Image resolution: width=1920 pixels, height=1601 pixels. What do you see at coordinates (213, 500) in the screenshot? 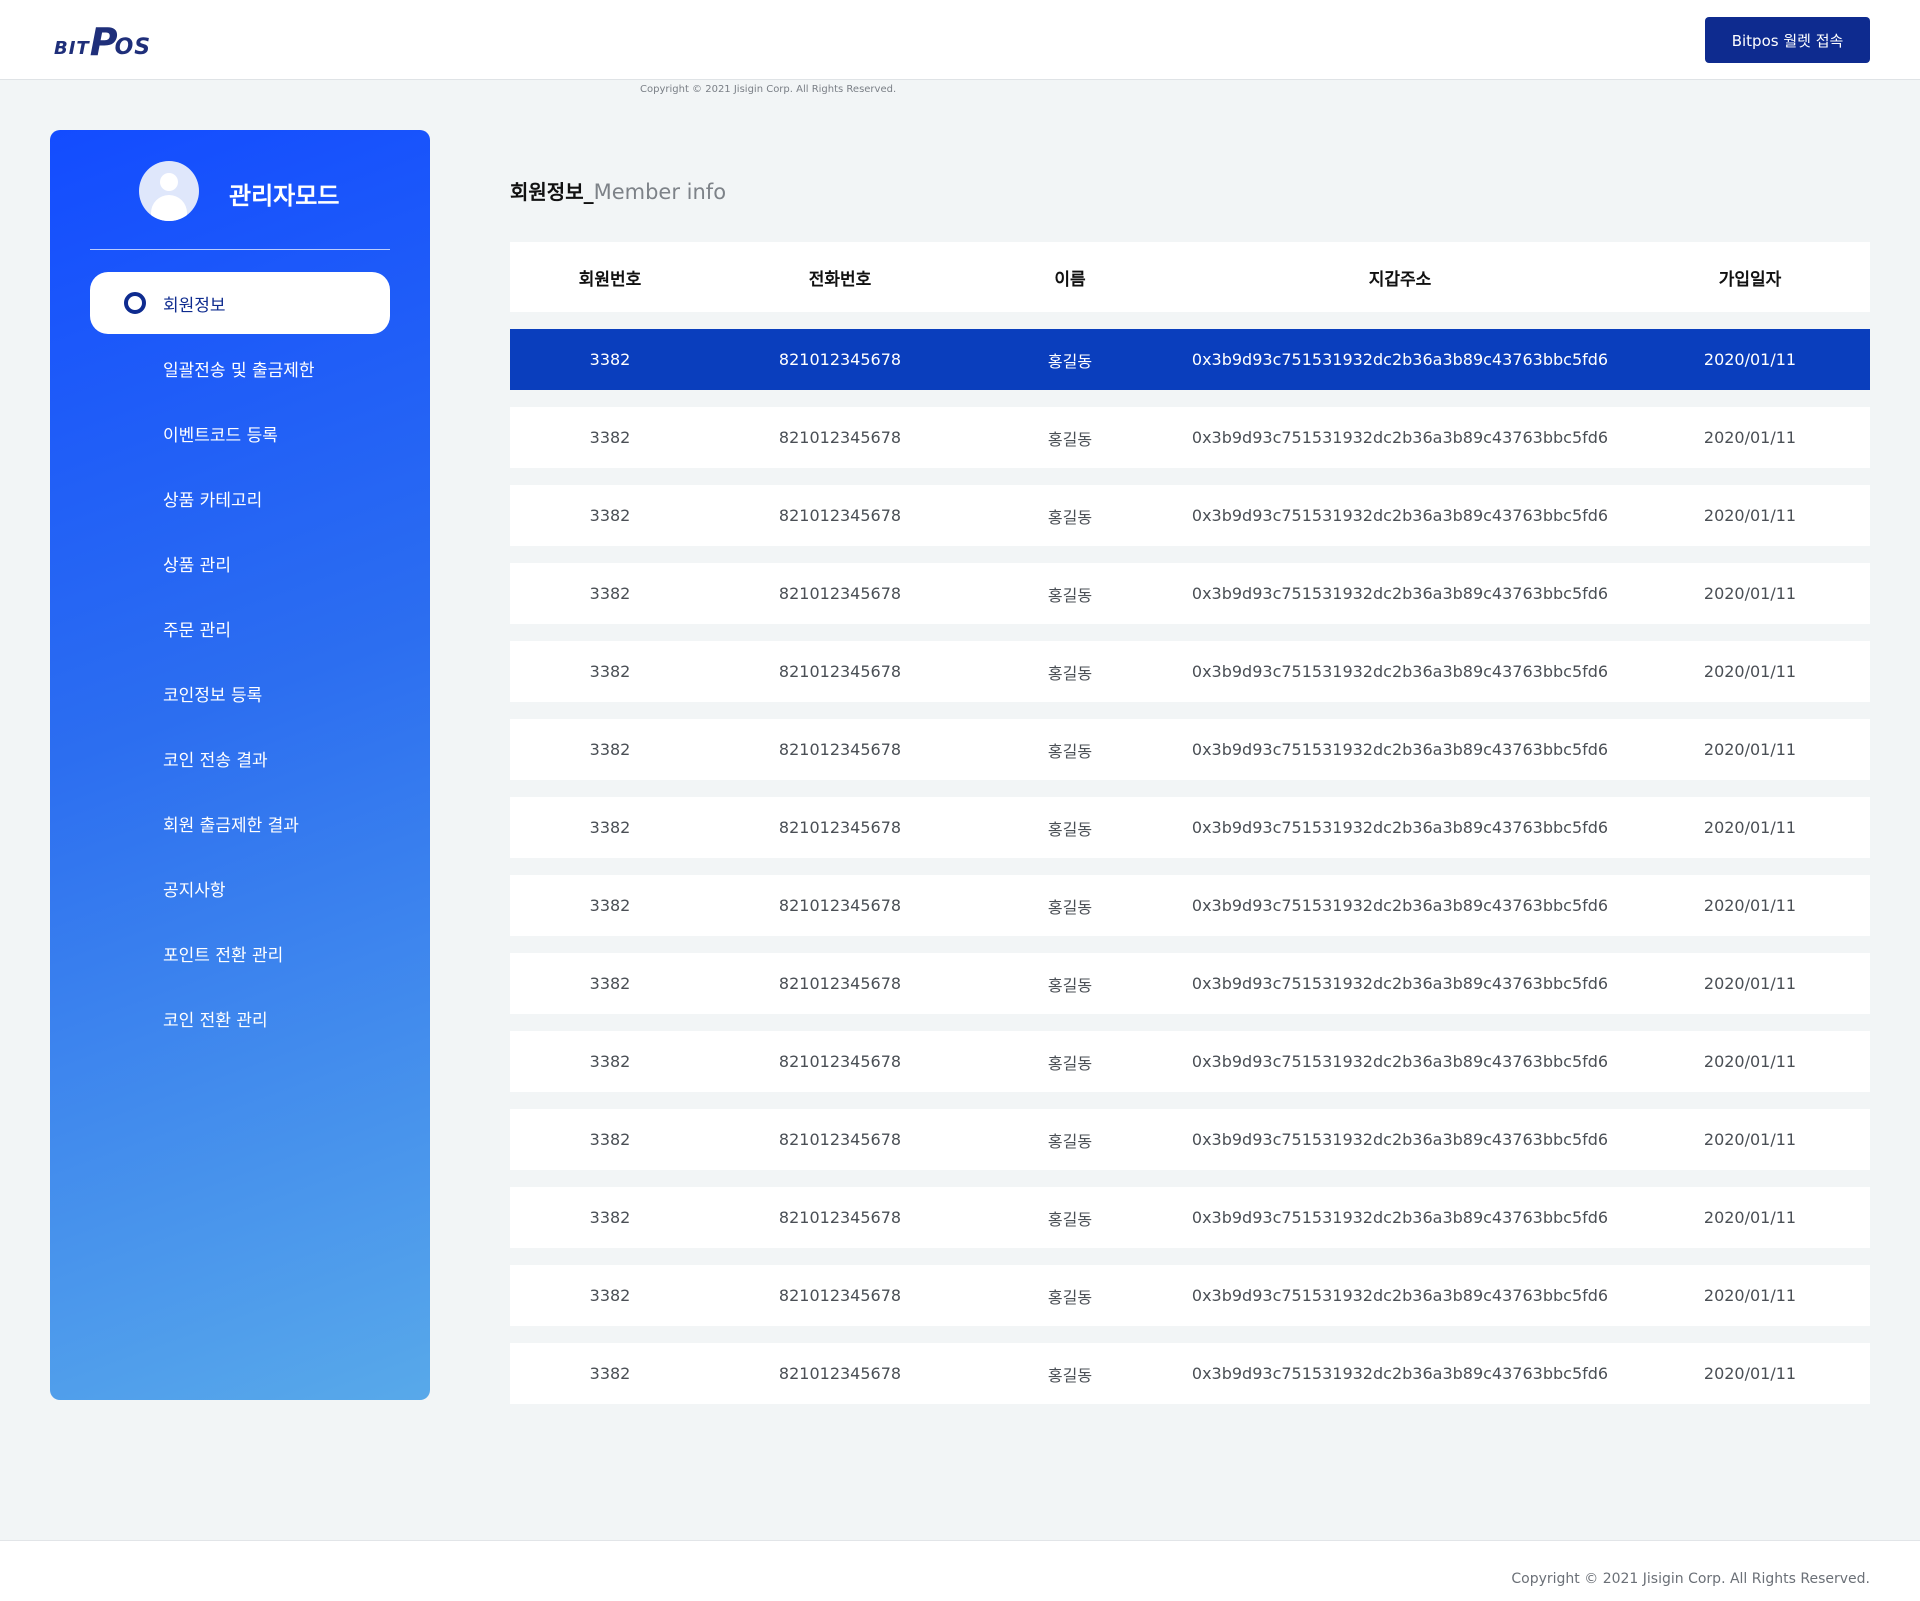
I see `sidebar-item-label: 상품 카테고리` at bounding box center [213, 500].